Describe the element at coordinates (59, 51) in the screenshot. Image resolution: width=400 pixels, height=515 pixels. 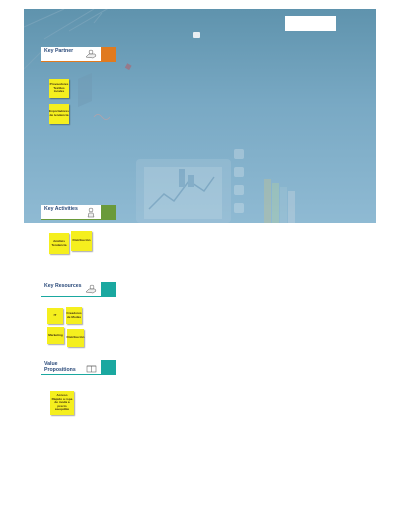
I see `key-partner-title: Key Partner` at that location.